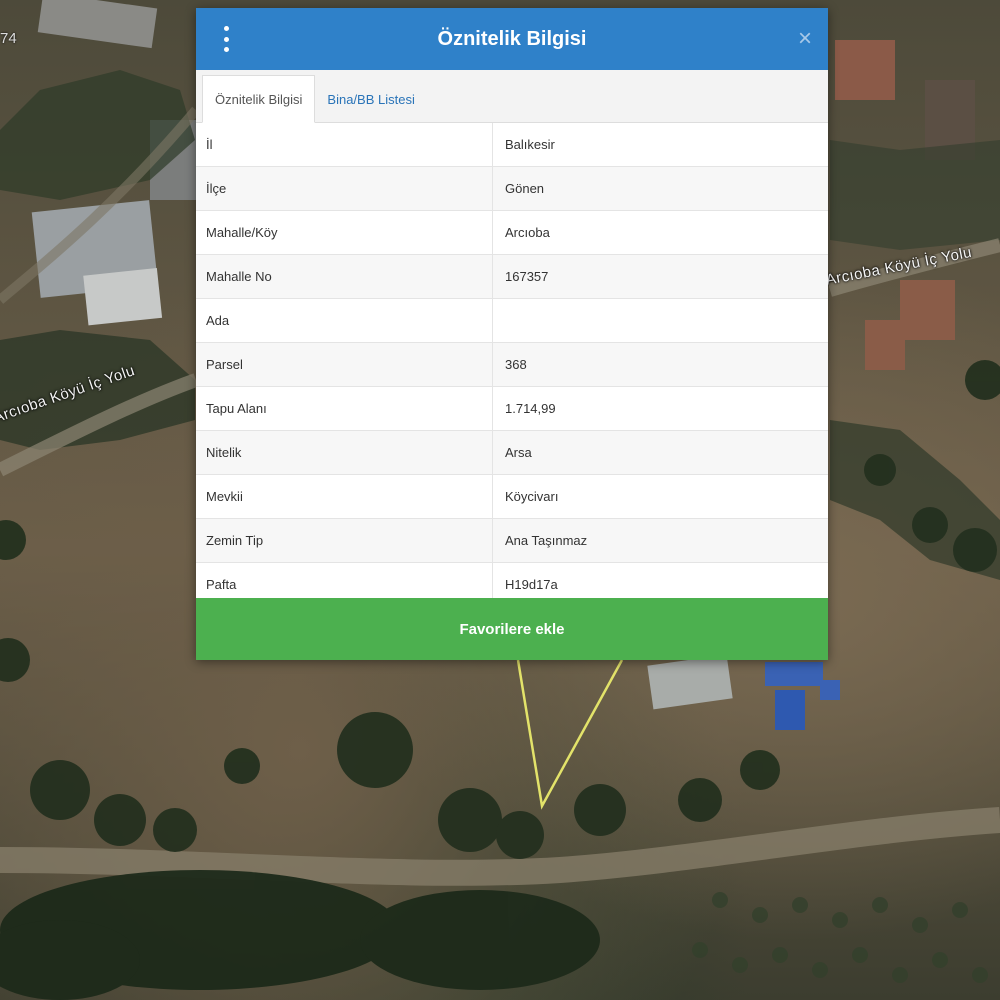 This screenshot has width=1000, height=1000. What do you see at coordinates (527, 232) in the screenshot?
I see `row-value: Arcıoba` at bounding box center [527, 232].